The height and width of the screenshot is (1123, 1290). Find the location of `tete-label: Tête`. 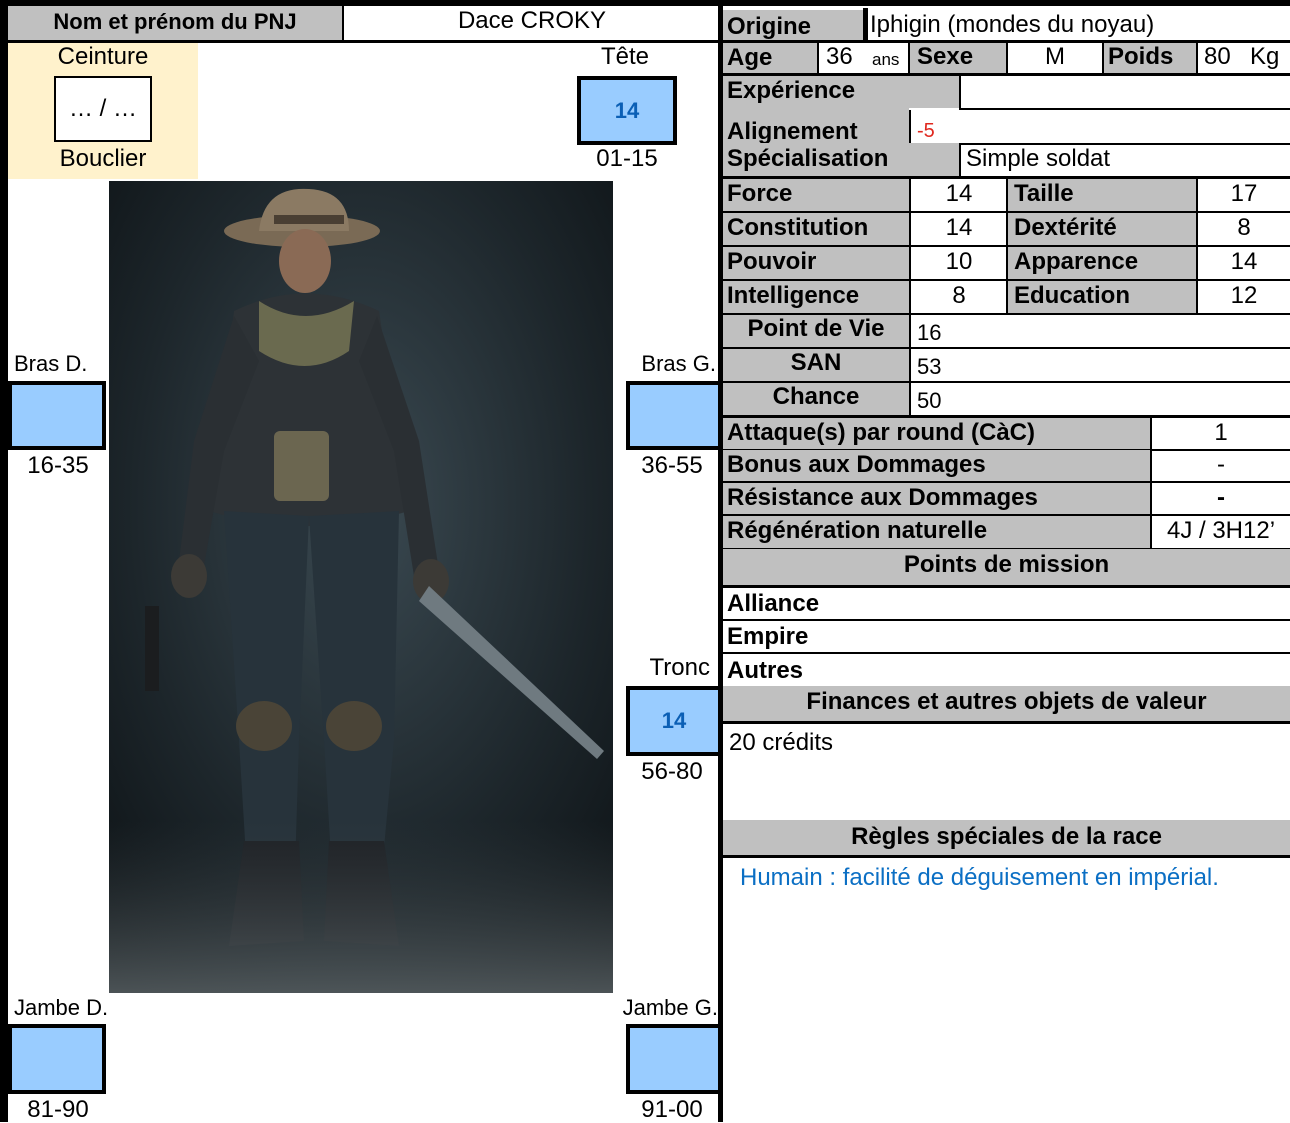

tete-label: Tête is located at coordinates (625, 56).